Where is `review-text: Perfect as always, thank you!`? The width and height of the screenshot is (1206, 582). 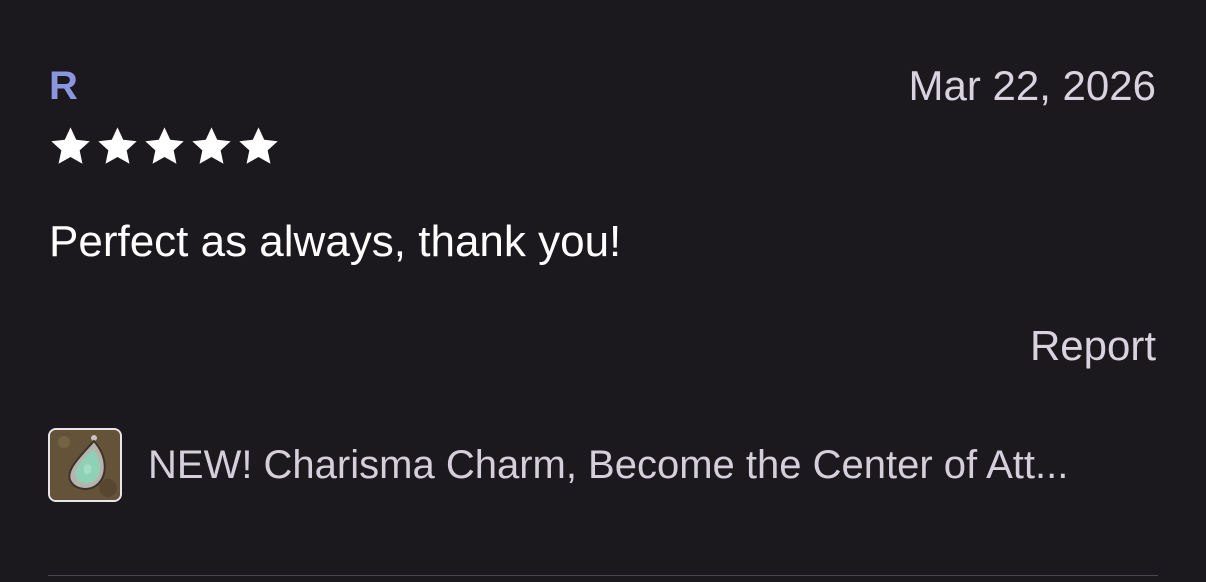 review-text: Perfect as always, thank you! is located at coordinates (335, 241).